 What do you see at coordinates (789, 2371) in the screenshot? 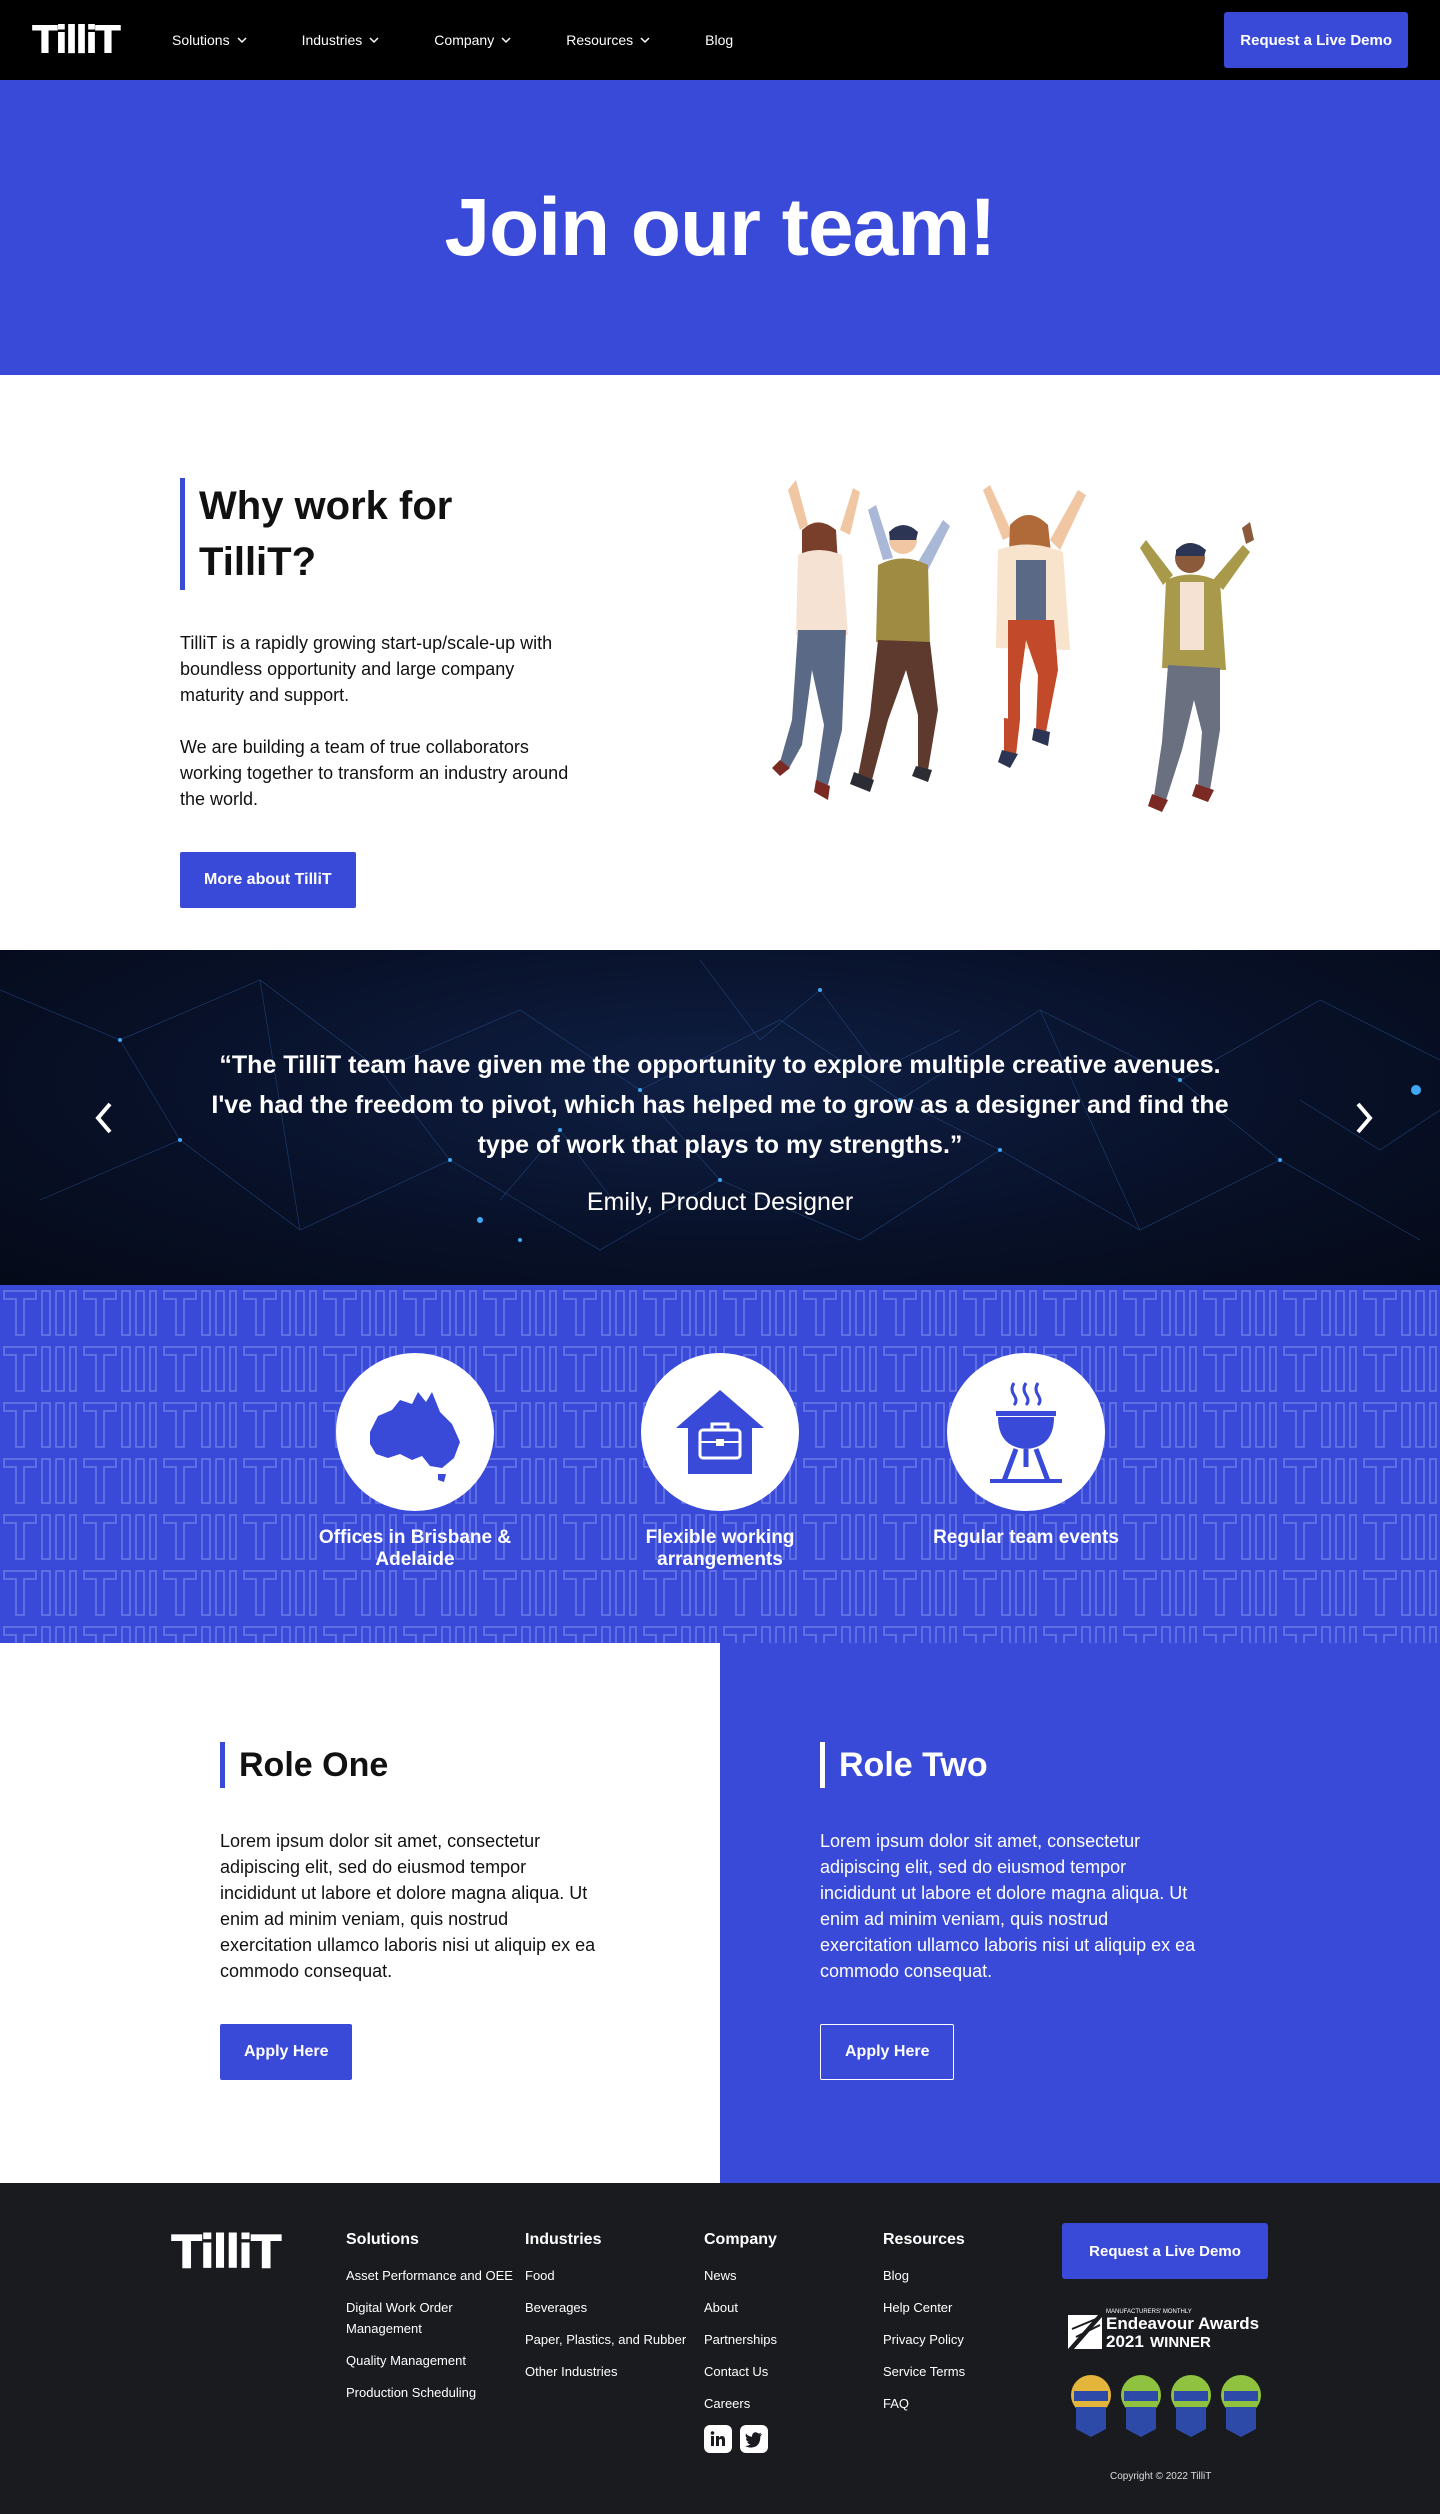
I see `footer-link: Contact Us` at bounding box center [789, 2371].